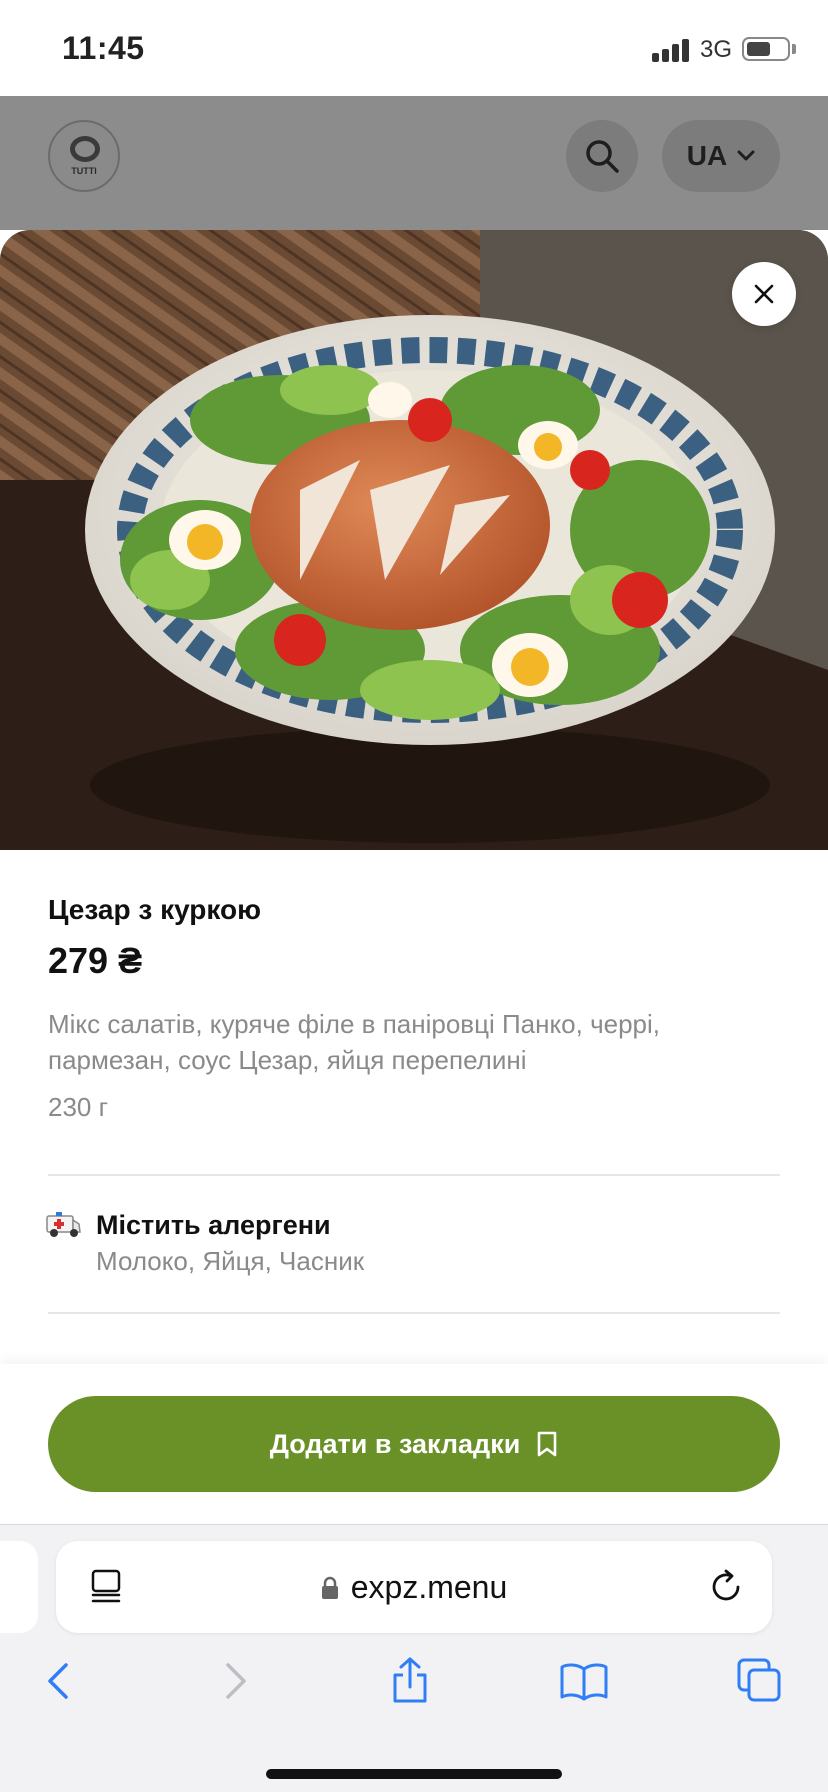  What do you see at coordinates (395, 1443) in the screenshot?
I see `bookmark-button-label: Додати в закладки` at bounding box center [395, 1443].